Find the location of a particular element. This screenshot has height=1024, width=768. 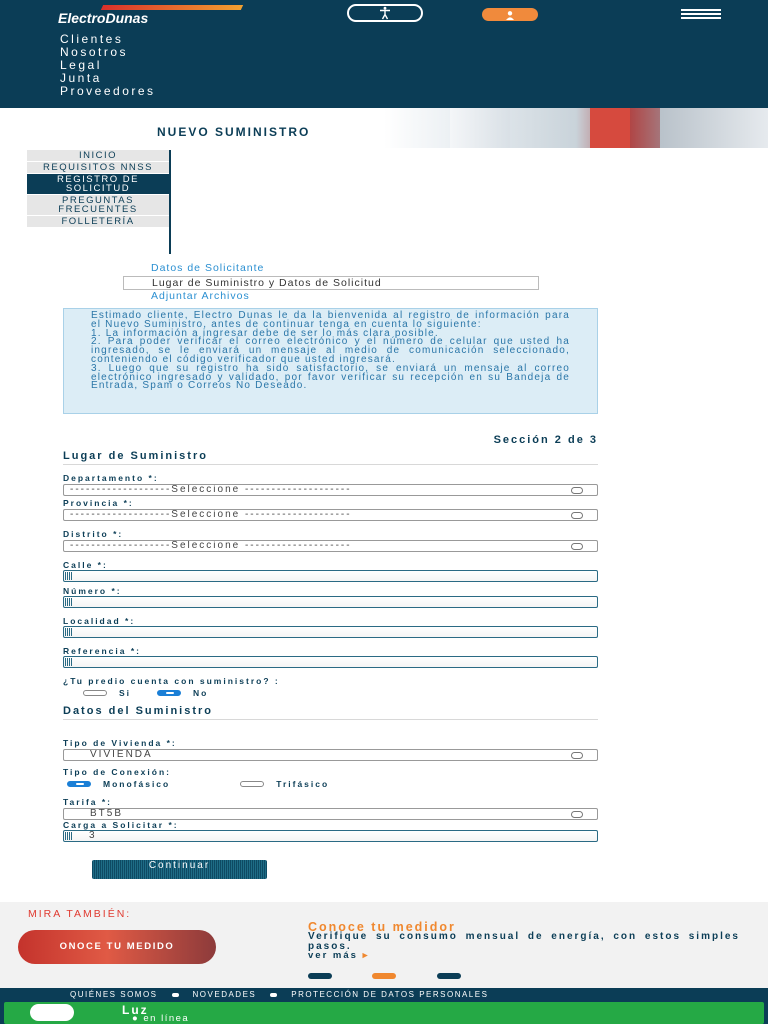

carga-label: Carga a Solicitar *: is located at coordinates (121, 825).